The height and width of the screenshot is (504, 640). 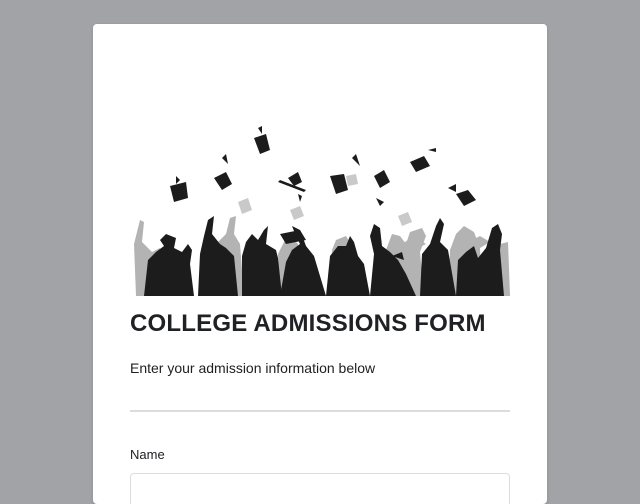 What do you see at coordinates (308, 323) in the screenshot?
I see `form-title: COLLEGE ADMISSIONS FORM` at bounding box center [308, 323].